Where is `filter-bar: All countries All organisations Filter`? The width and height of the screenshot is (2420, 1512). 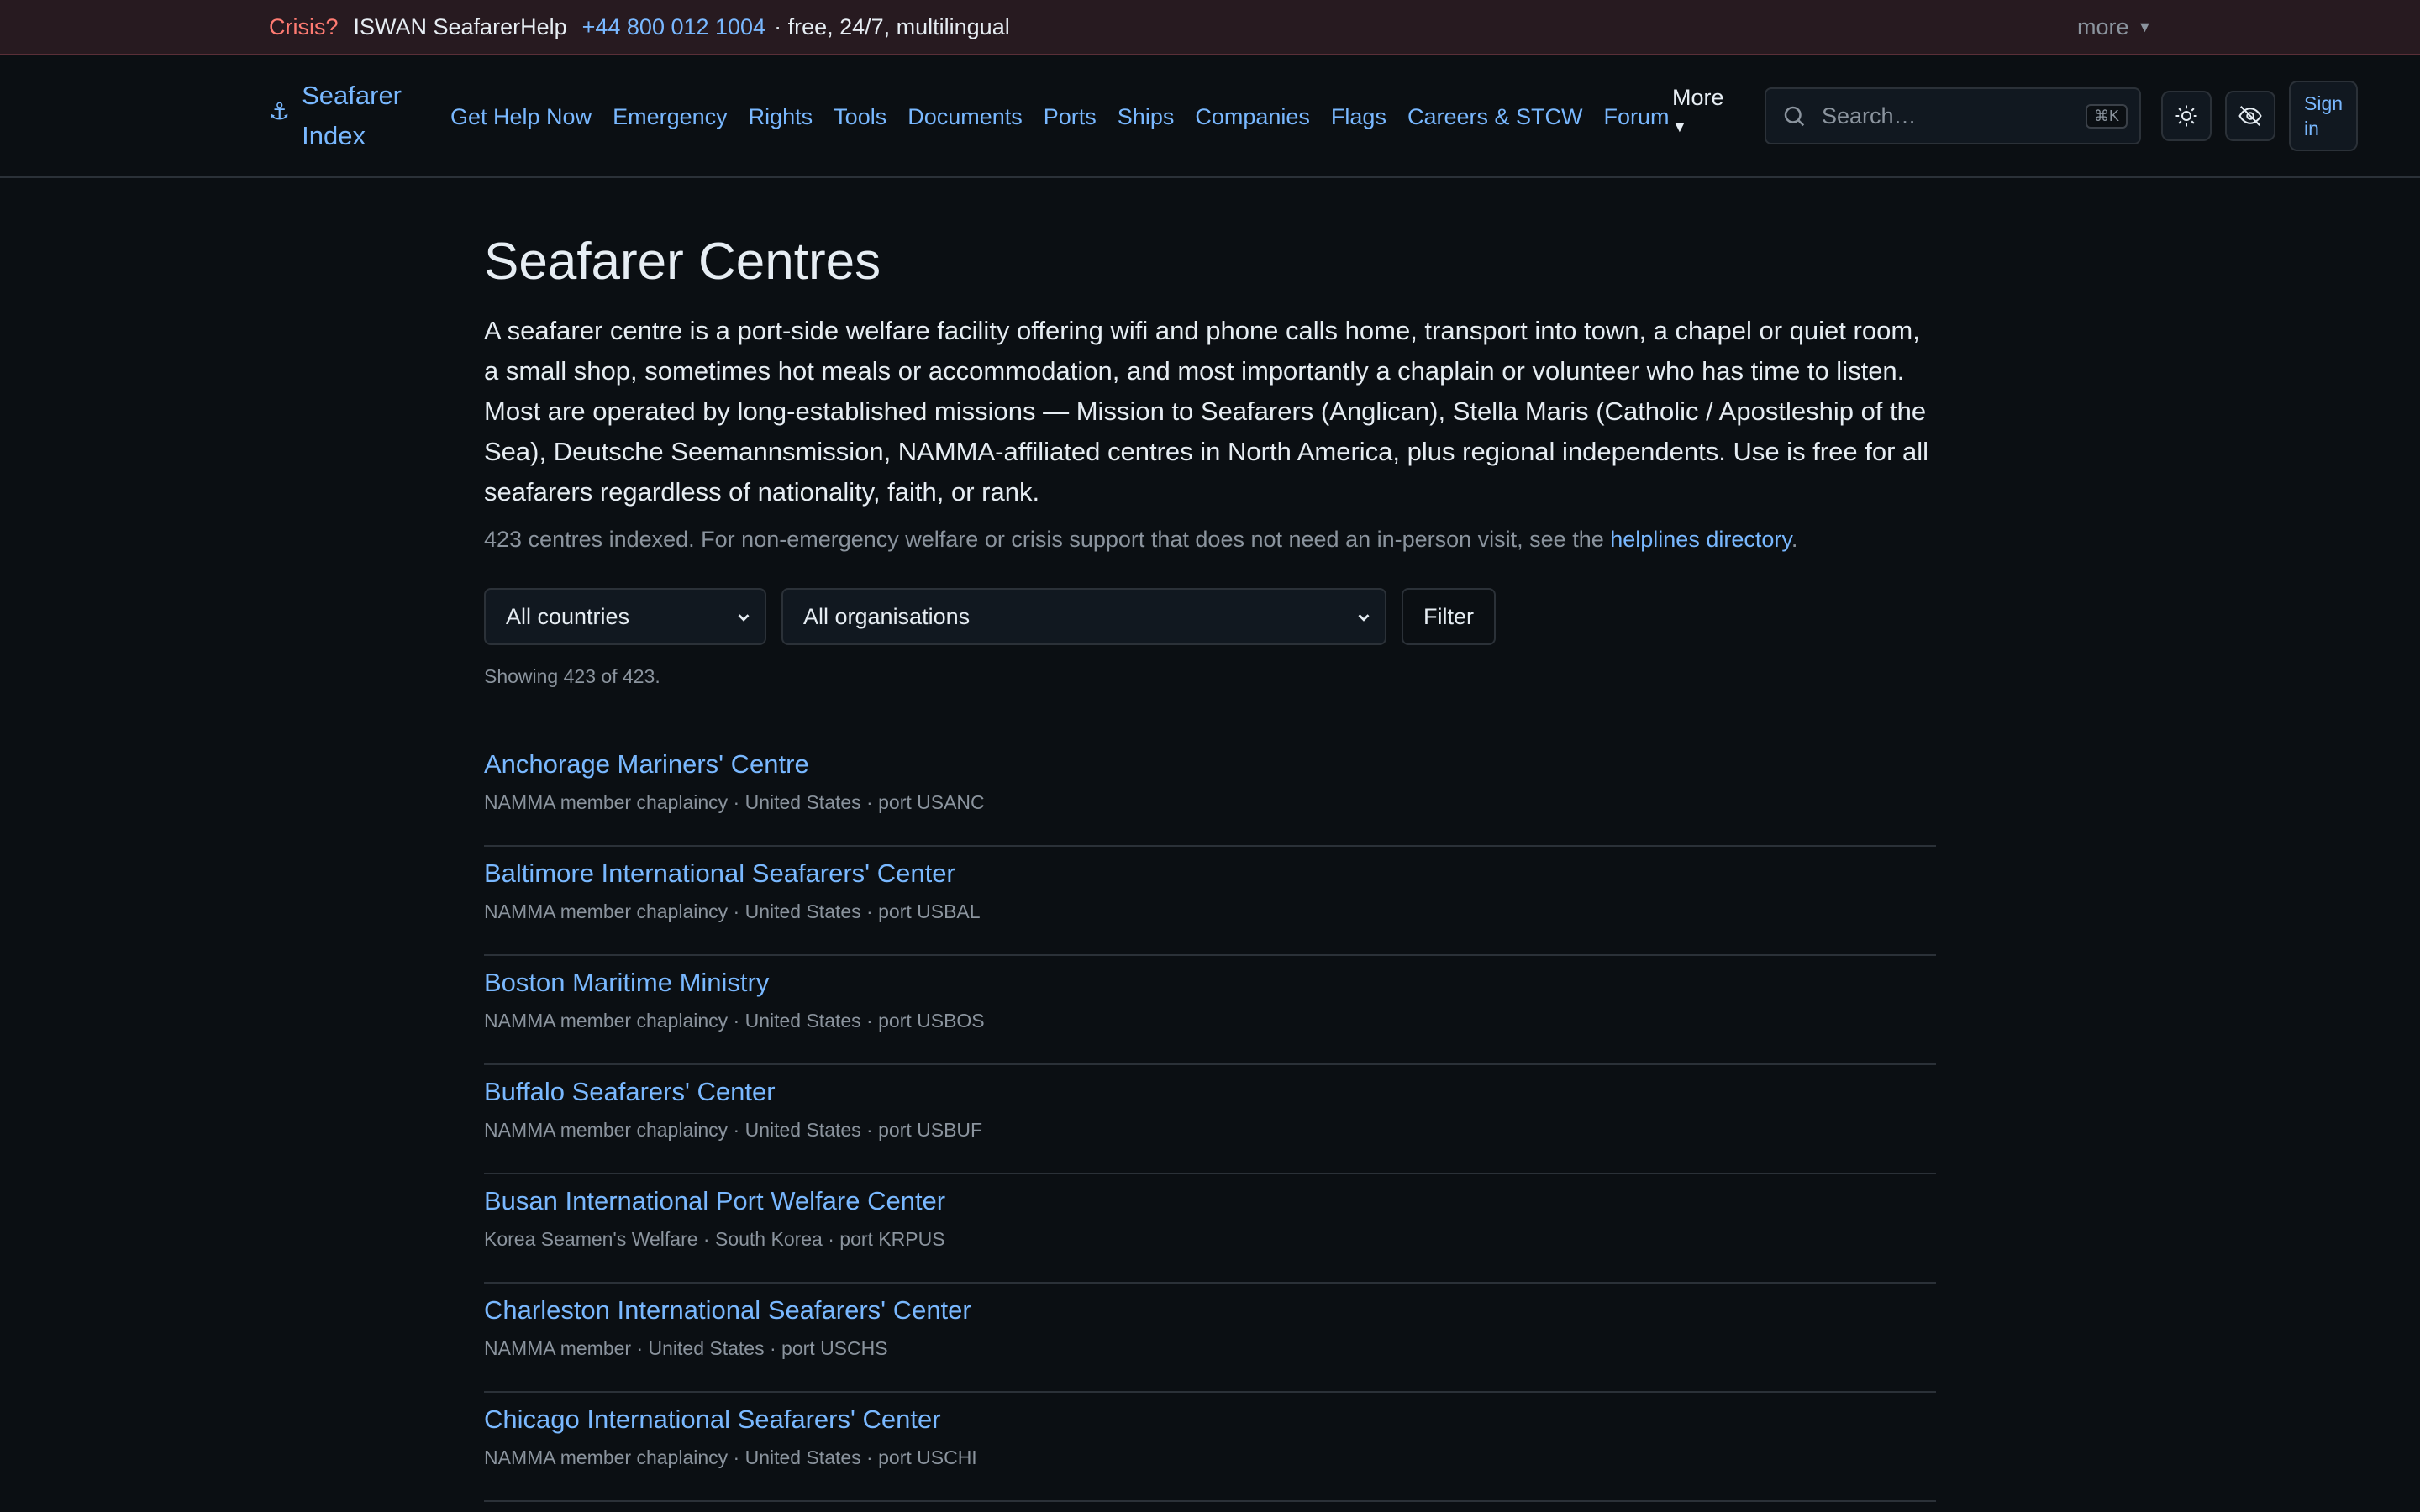 filter-bar: All countries All organisations Filter is located at coordinates (990, 616).